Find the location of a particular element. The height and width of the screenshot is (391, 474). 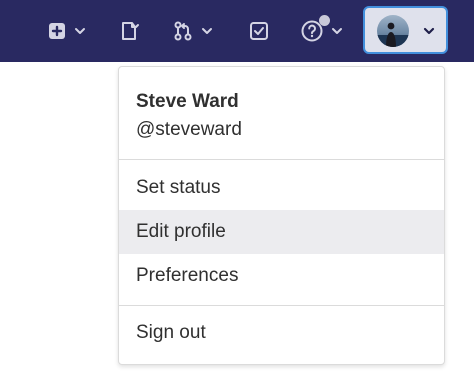

merge-requests-dropdown-button is located at coordinates (193, 31).